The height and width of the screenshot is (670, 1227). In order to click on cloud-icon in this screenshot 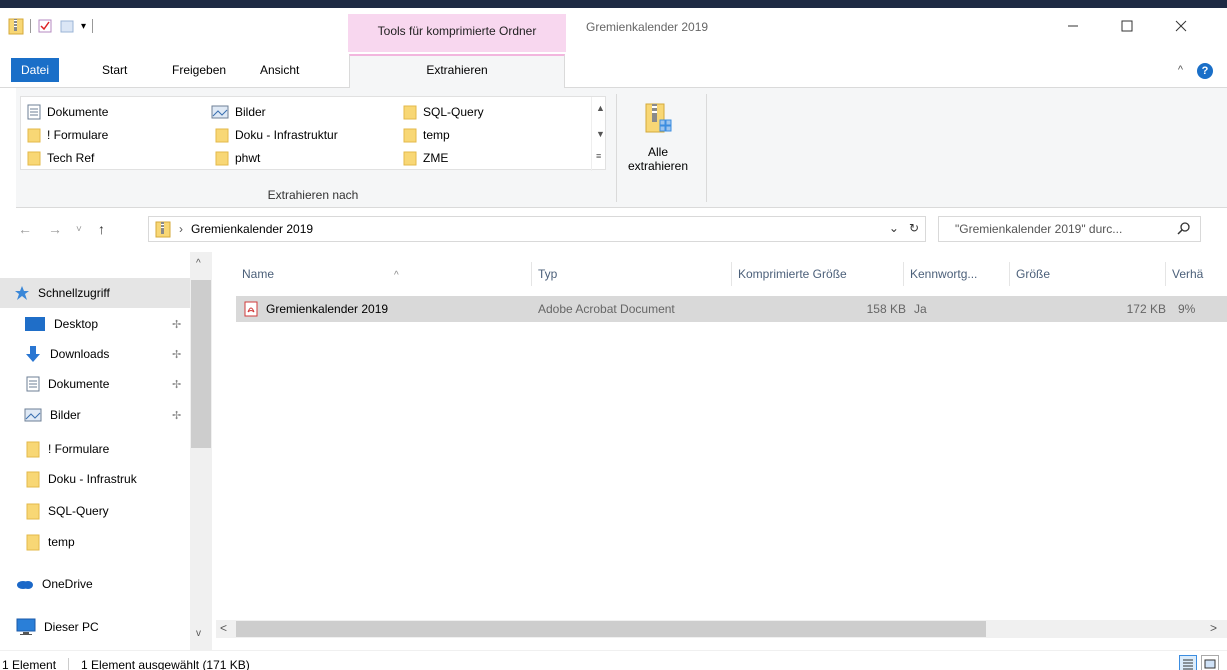, I will do `click(25, 585)`.